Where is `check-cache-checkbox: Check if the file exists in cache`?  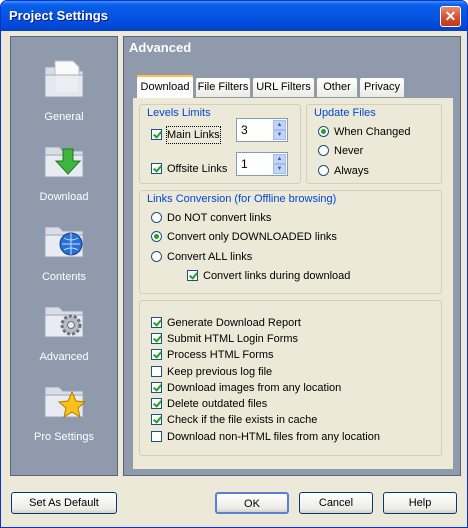
check-cache-checkbox: Check if the file exists in cache is located at coordinates (291, 420).